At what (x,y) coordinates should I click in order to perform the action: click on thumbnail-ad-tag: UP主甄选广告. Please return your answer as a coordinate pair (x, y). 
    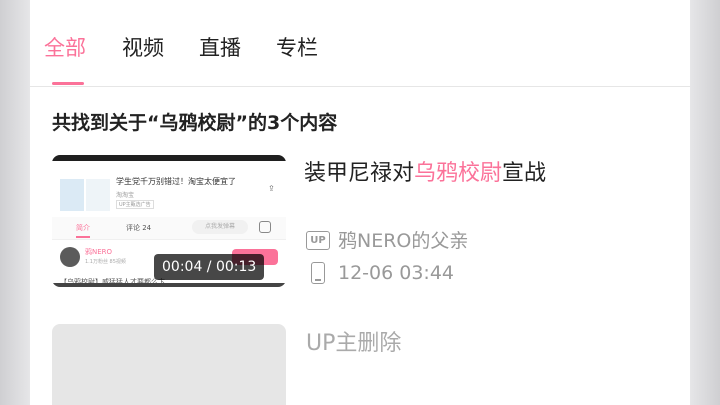
    Looking at the image, I should click on (135, 204).